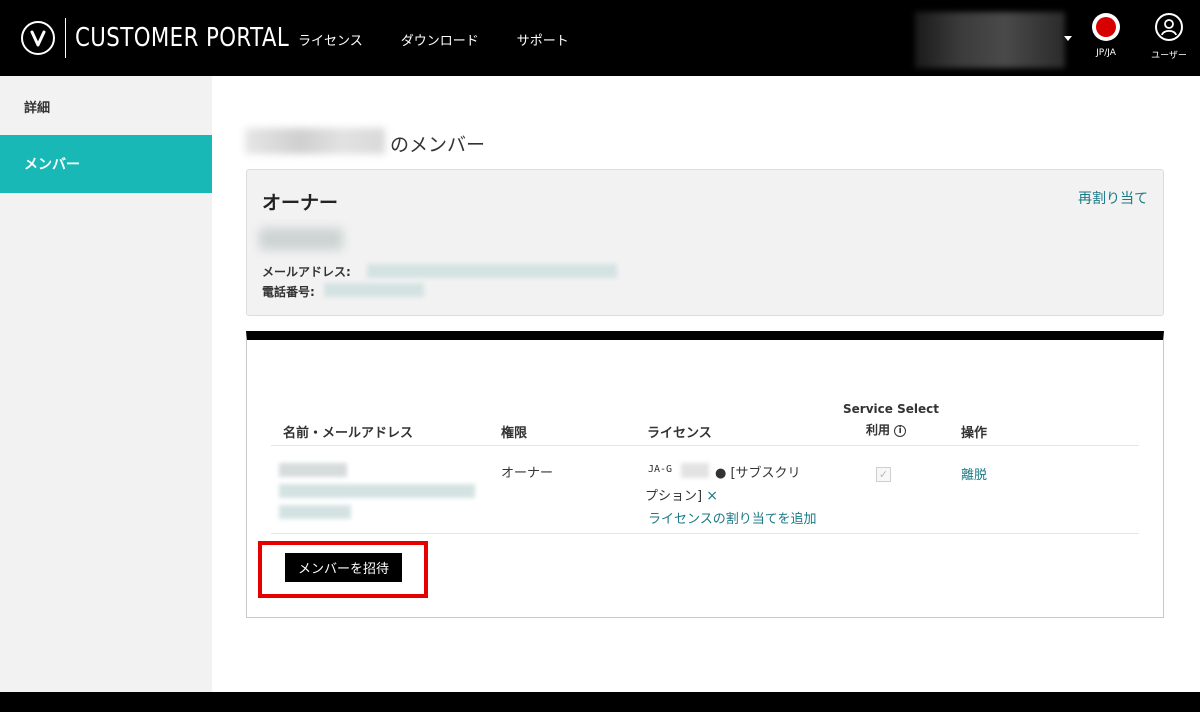 Image resolution: width=1200 pixels, height=712 pixels. I want to click on sidebar-item-members: メンバー, so click(106, 164).